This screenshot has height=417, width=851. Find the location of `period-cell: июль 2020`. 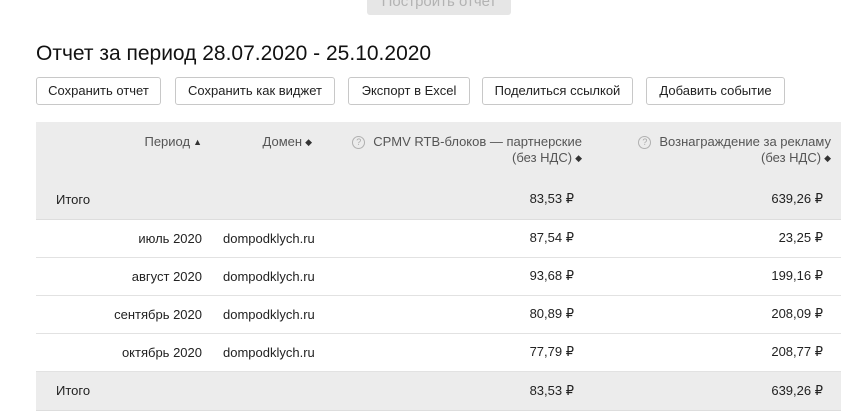

period-cell: июль 2020 is located at coordinates (124, 238).